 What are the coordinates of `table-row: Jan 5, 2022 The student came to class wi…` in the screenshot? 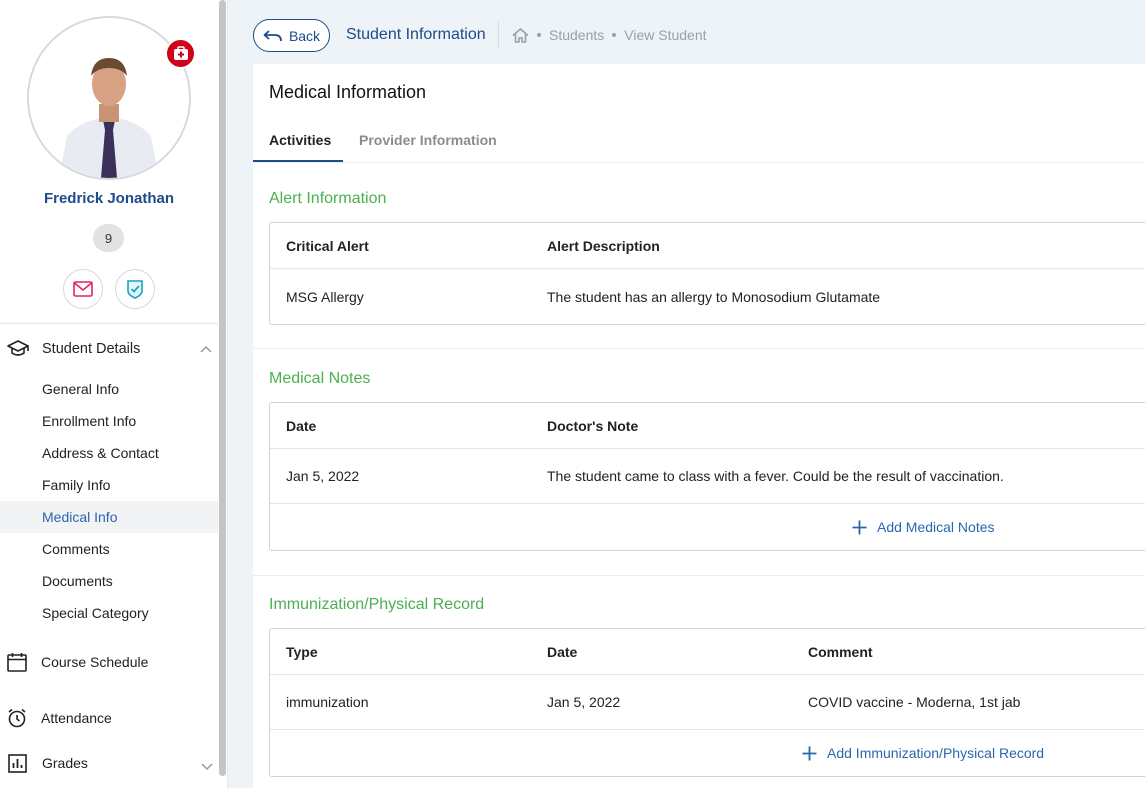 It's located at (707, 476).